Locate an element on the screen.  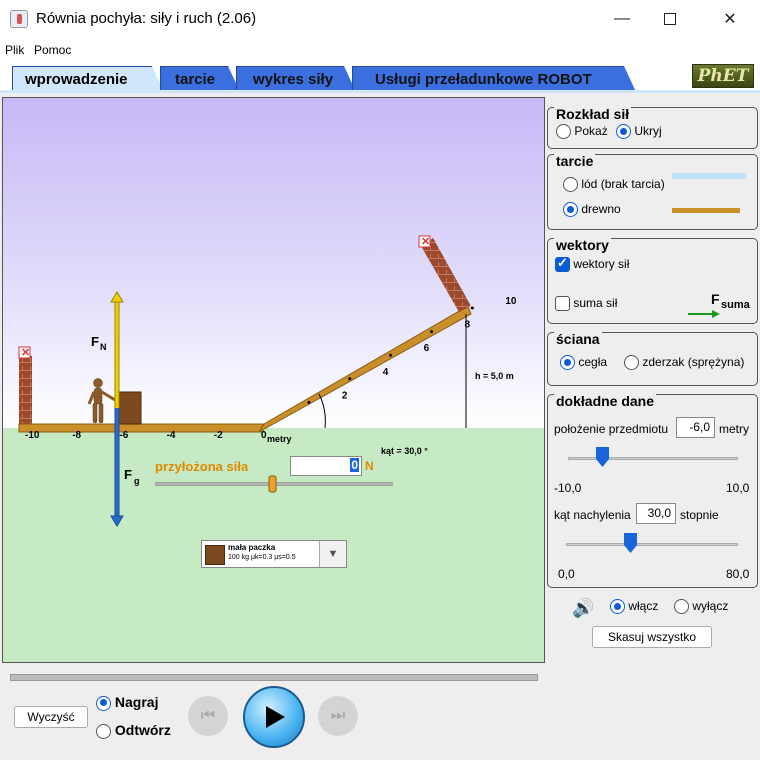
panel-force-decomposition: Rozkład sił Pokaż Ukryj is located at coordinates (652, 127).